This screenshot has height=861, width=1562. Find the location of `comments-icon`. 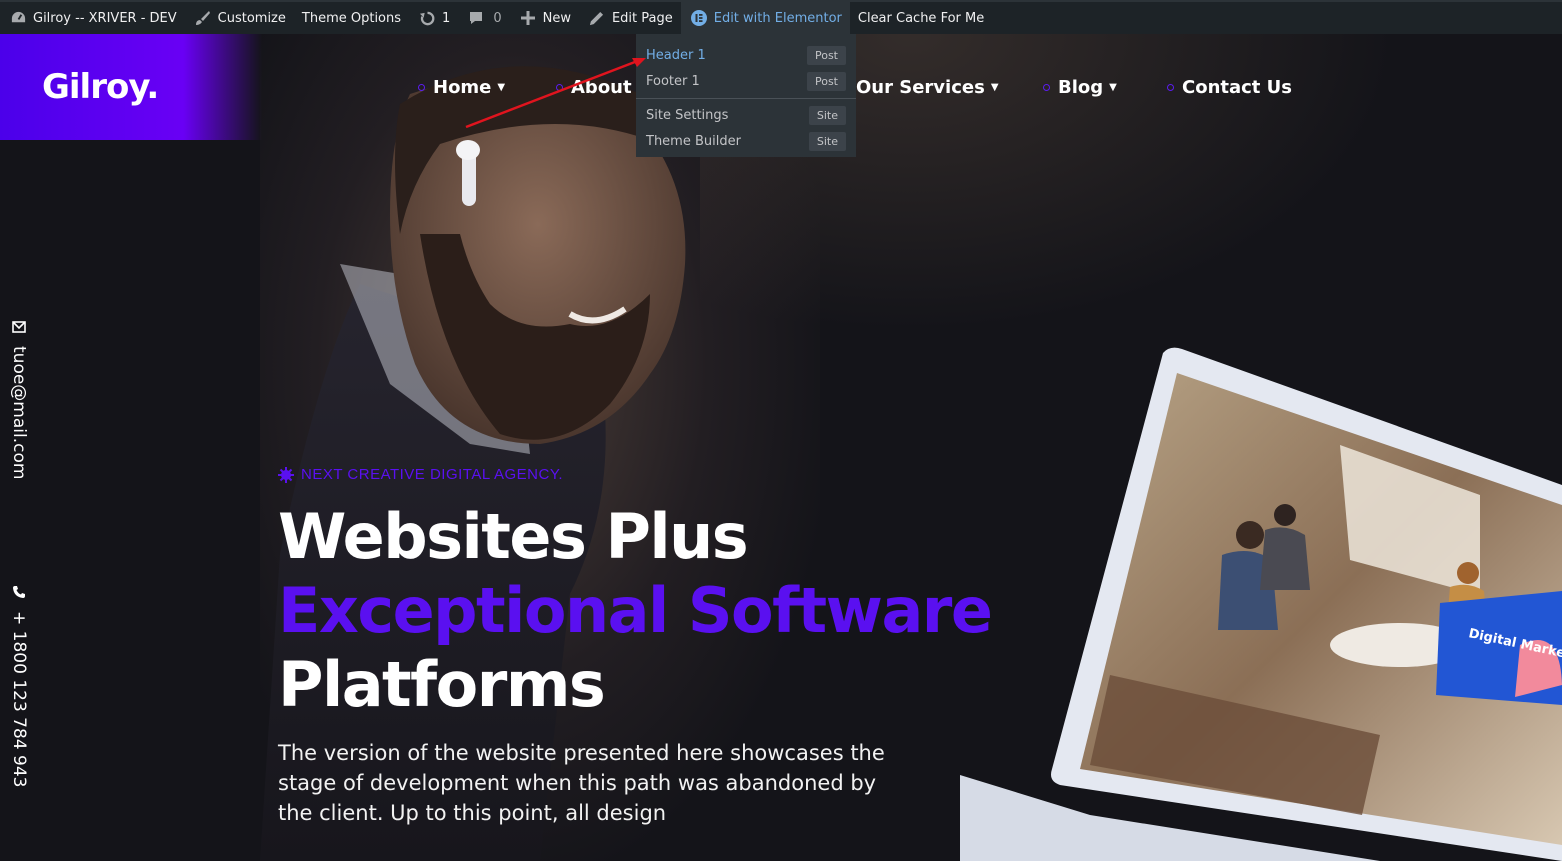

comments-icon is located at coordinates (476, 18).